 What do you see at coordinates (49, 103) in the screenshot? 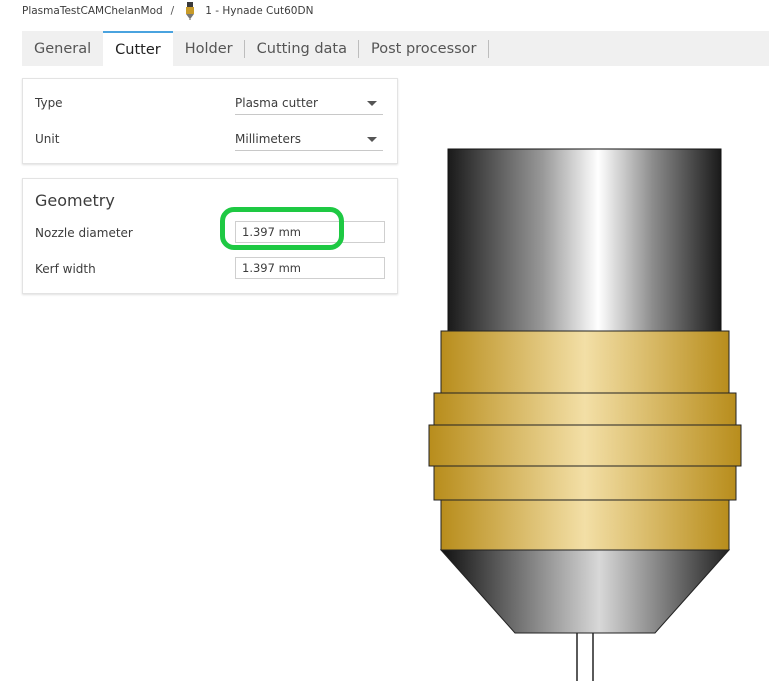
I see `type-label: Type` at bounding box center [49, 103].